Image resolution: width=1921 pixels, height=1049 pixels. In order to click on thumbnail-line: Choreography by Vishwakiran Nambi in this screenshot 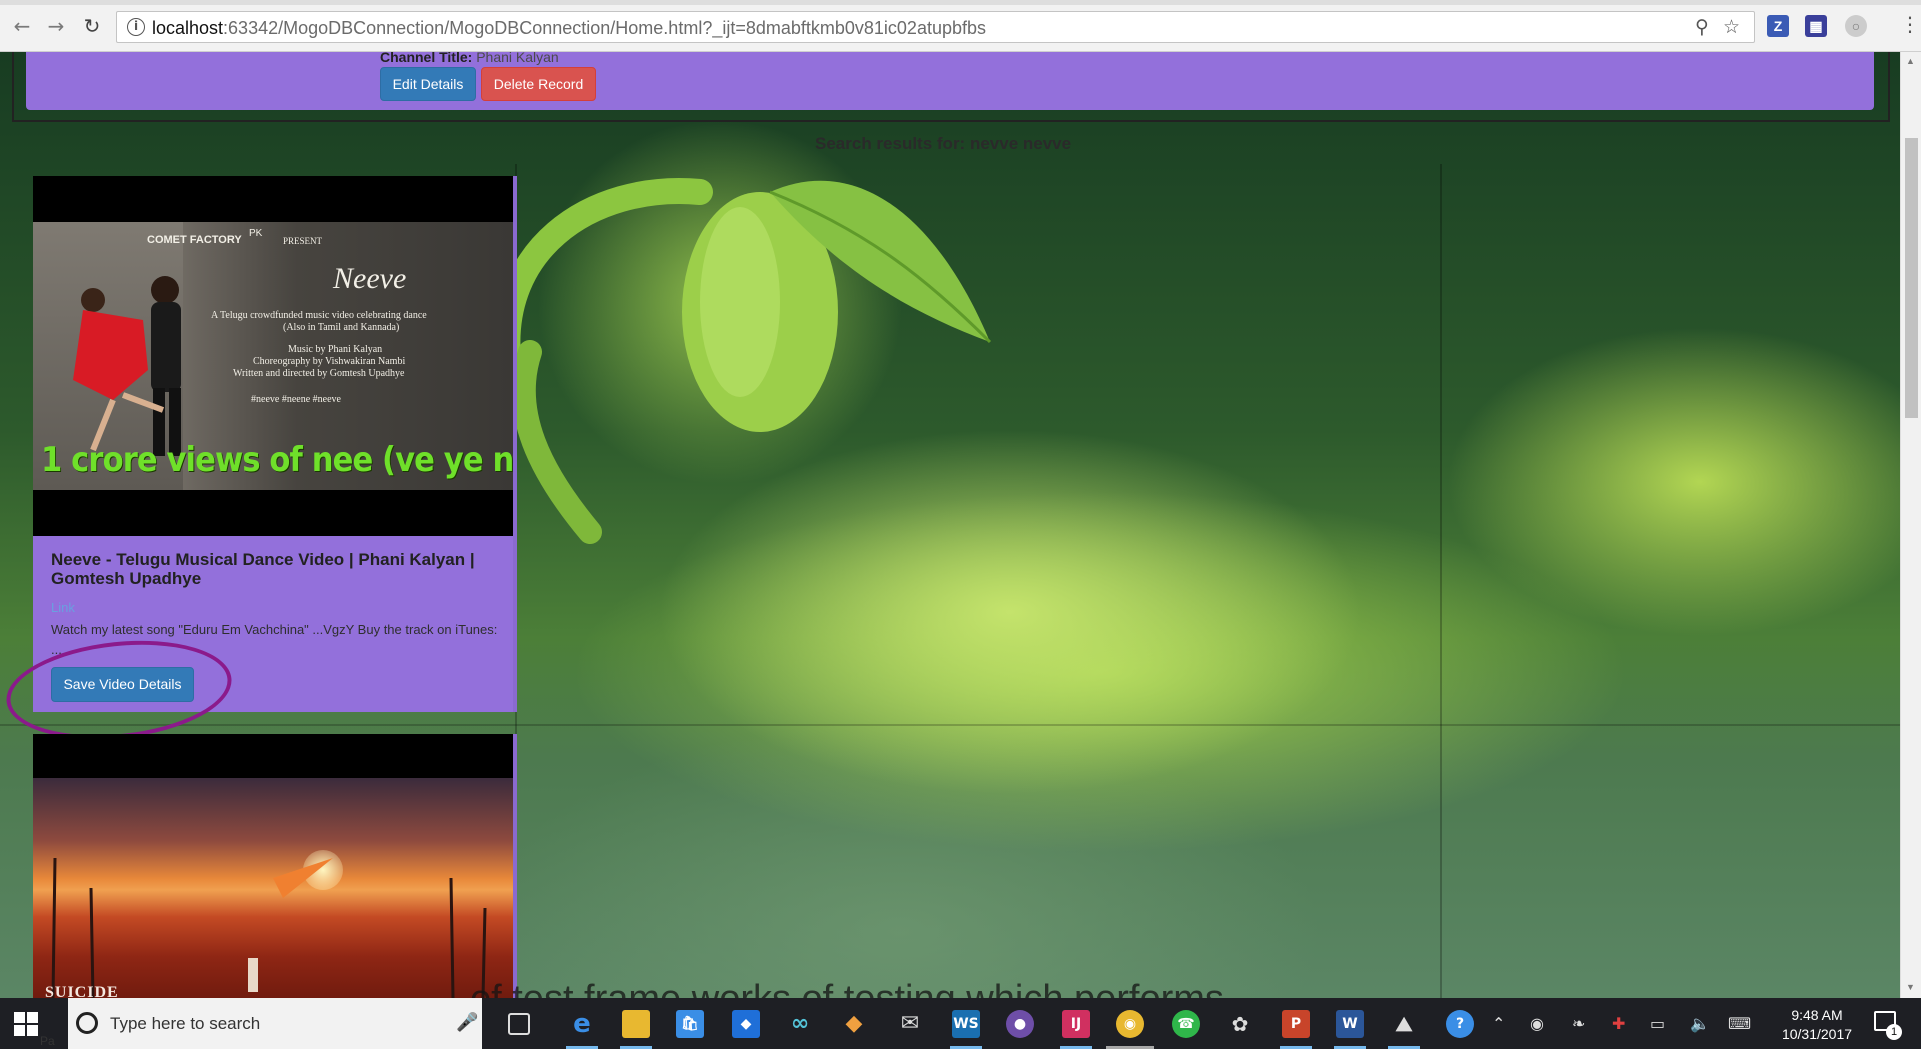, I will do `click(329, 361)`.